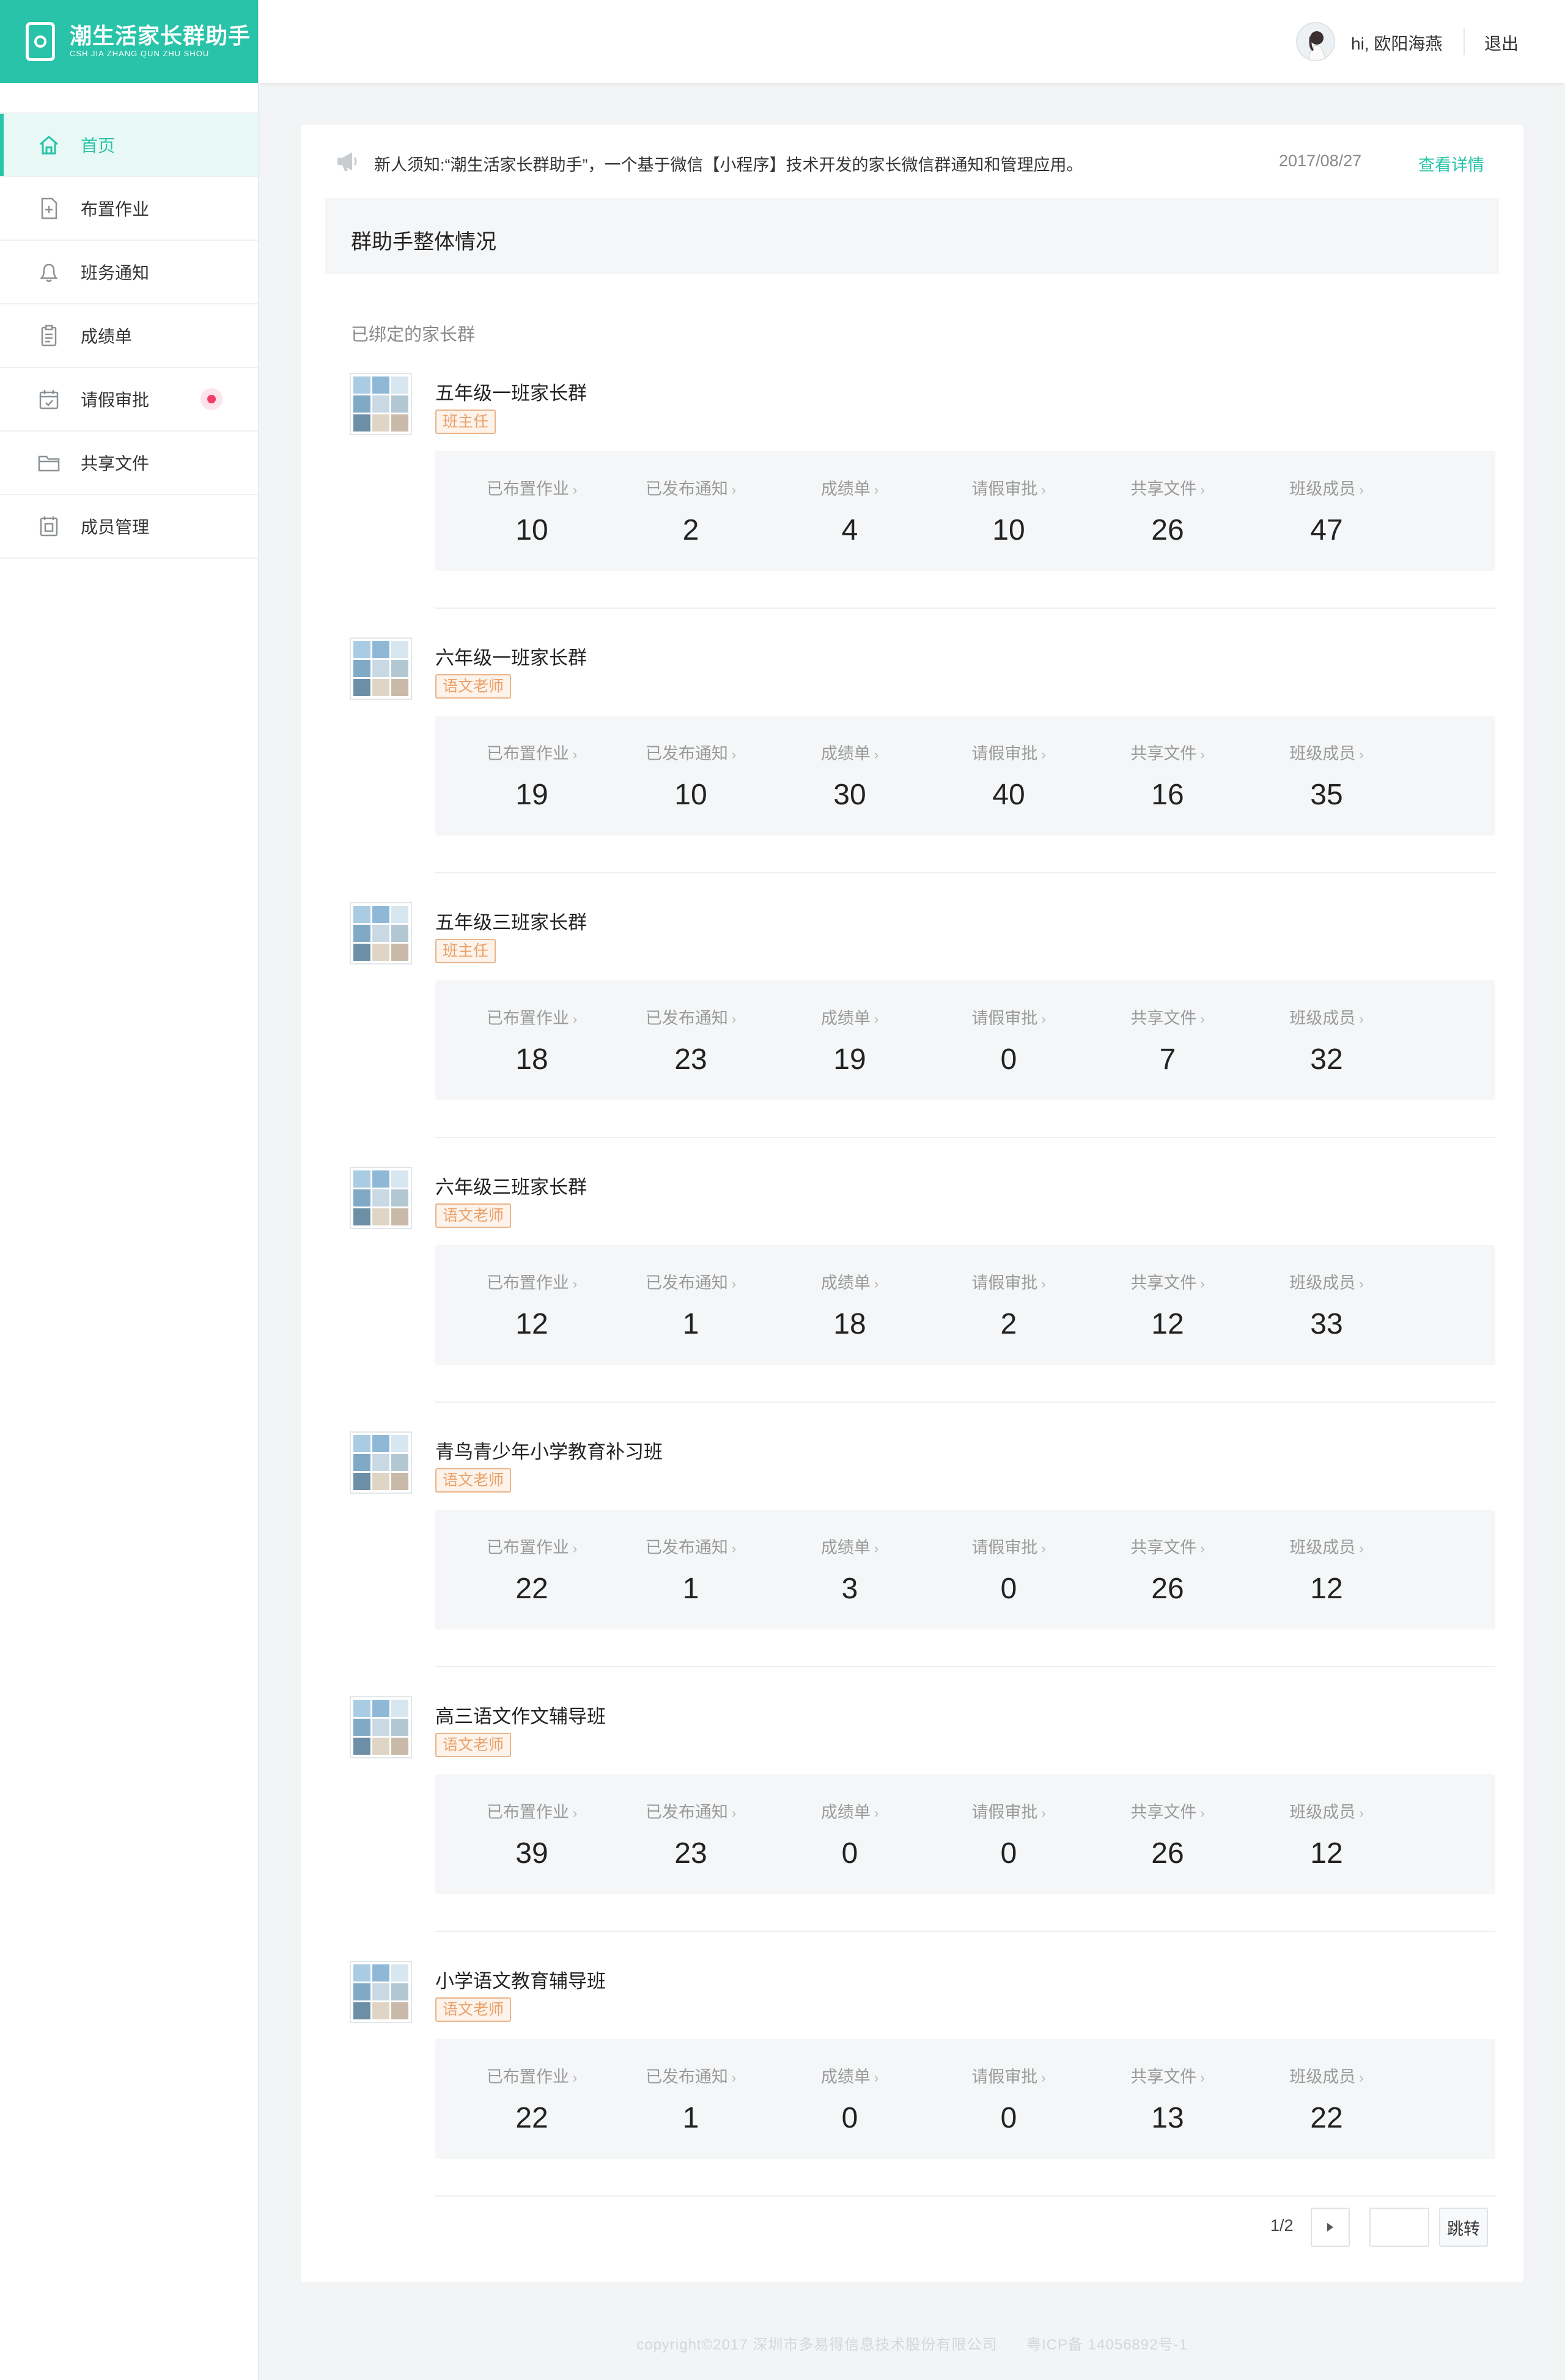  What do you see at coordinates (129, 145) in the screenshot?
I see `sidebar-item-0: 首页` at bounding box center [129, 145].